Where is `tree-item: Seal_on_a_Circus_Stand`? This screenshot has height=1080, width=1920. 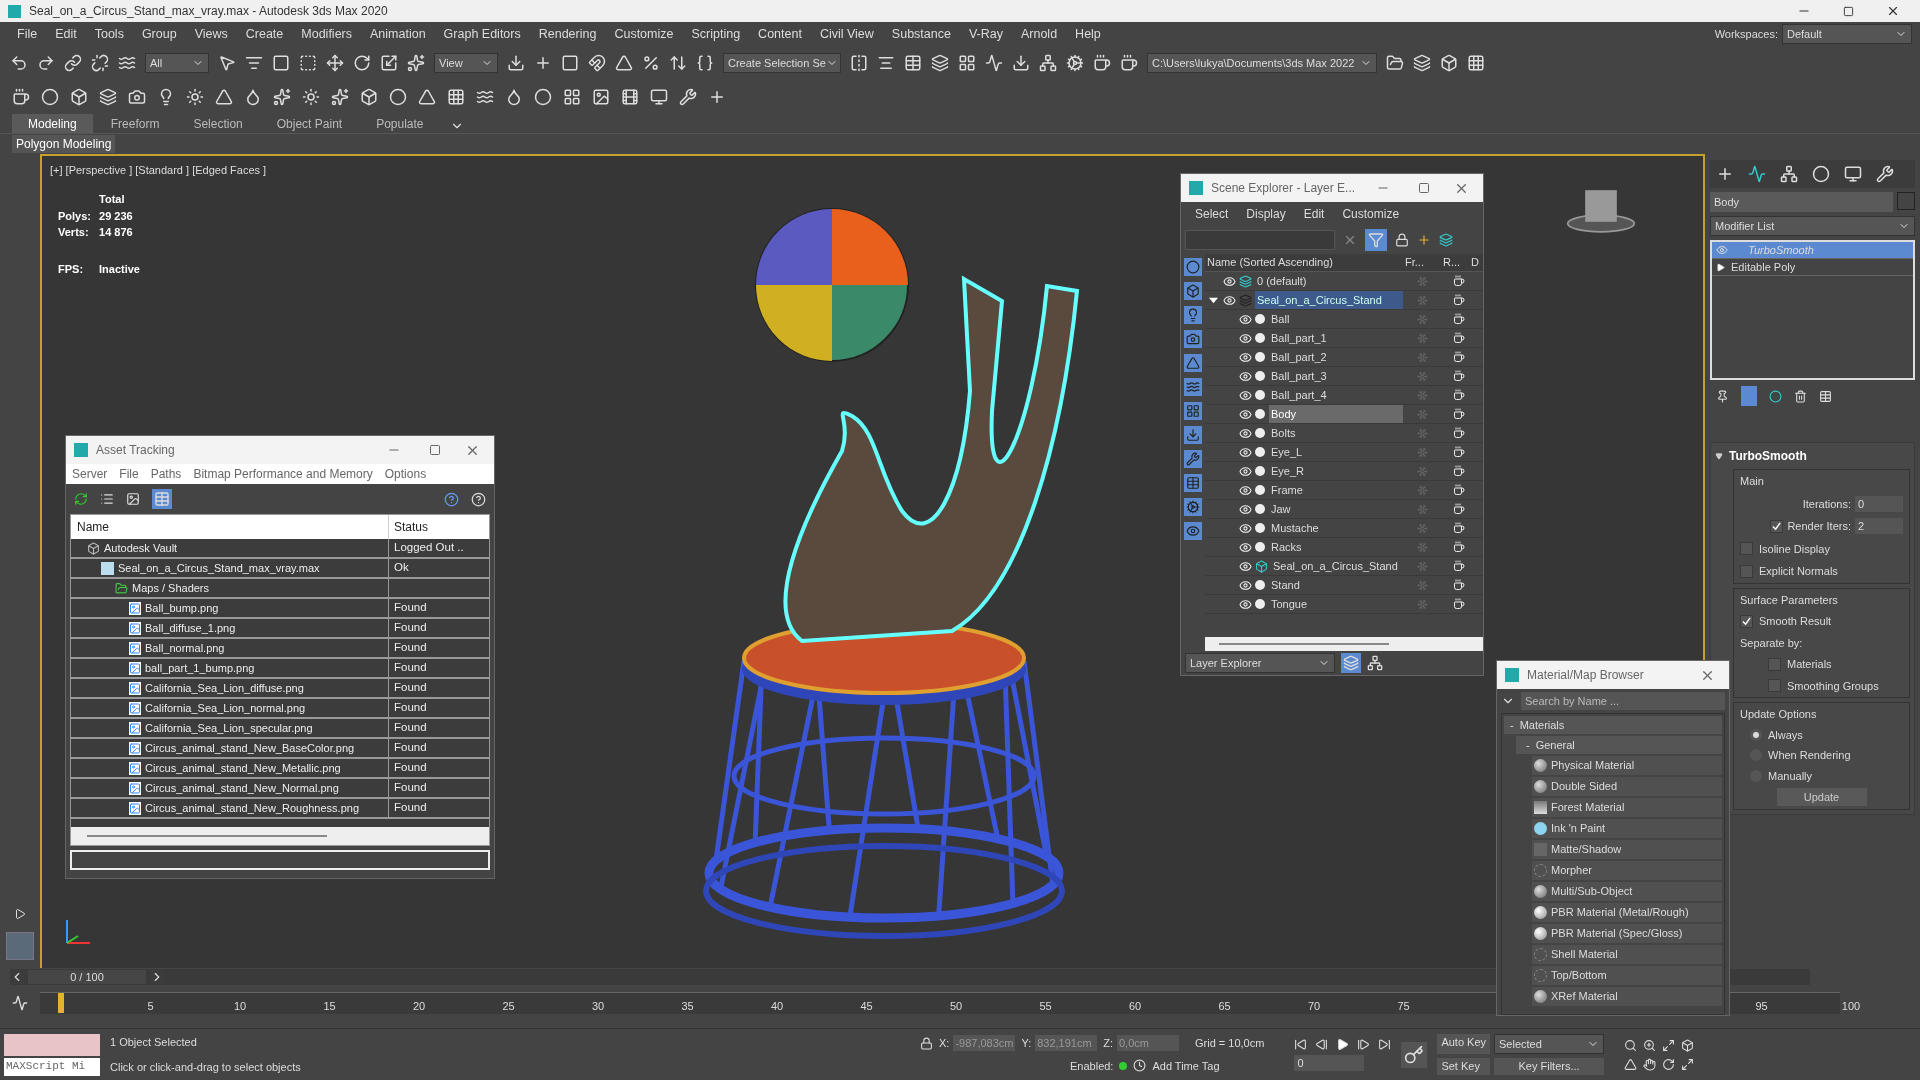
tree-item: Seal_on_a_Circus_Stand is located at coordinates (1329, 300).